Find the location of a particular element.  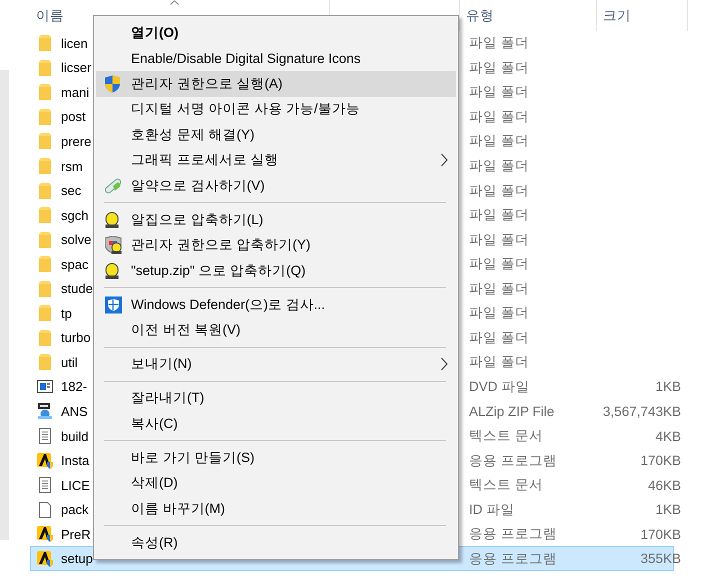

file-name: solve is located at coordinates (76, 240).